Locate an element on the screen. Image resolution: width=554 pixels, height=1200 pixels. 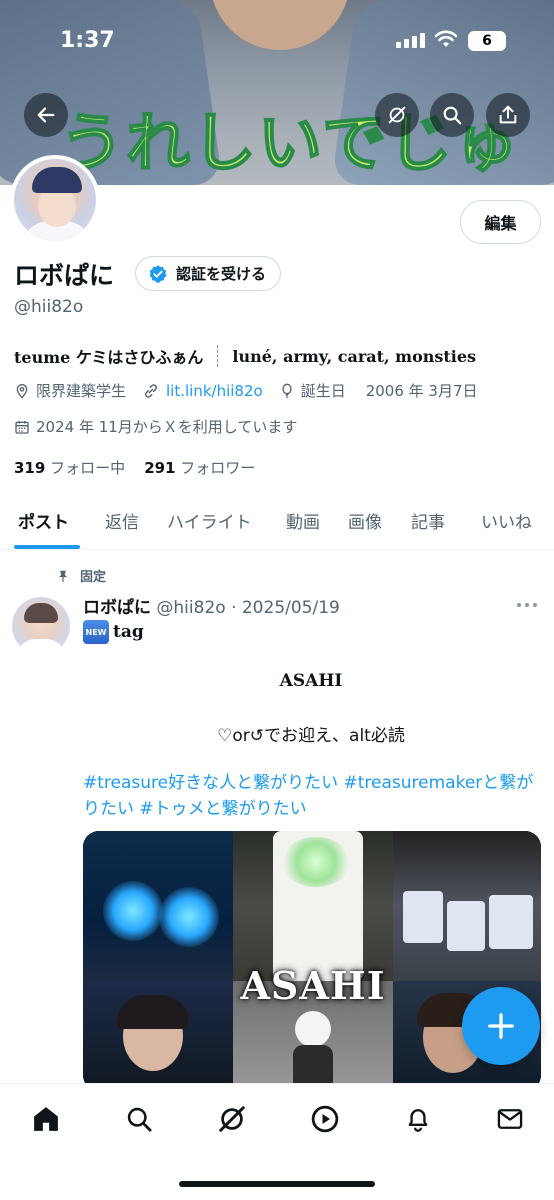
tab-highlights: ハイライト is located at coordinates (209, 520).